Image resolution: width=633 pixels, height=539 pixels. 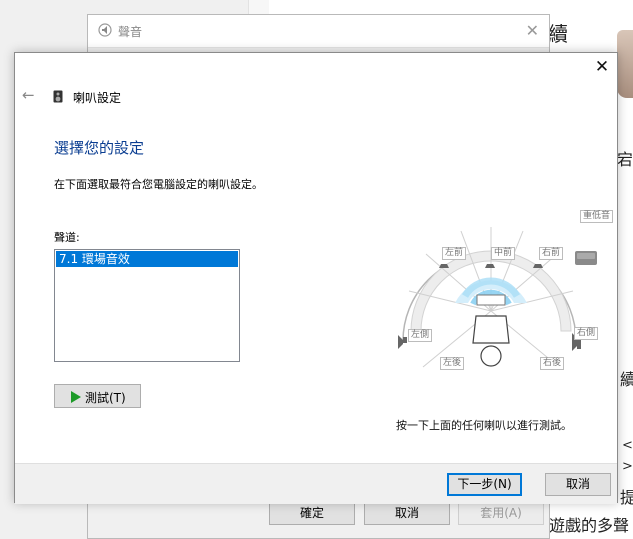 What do you see at coordinates (454, 253) in the screenshot?
I see `speaker-front-left: 左前` at bounding box center [454, 253].